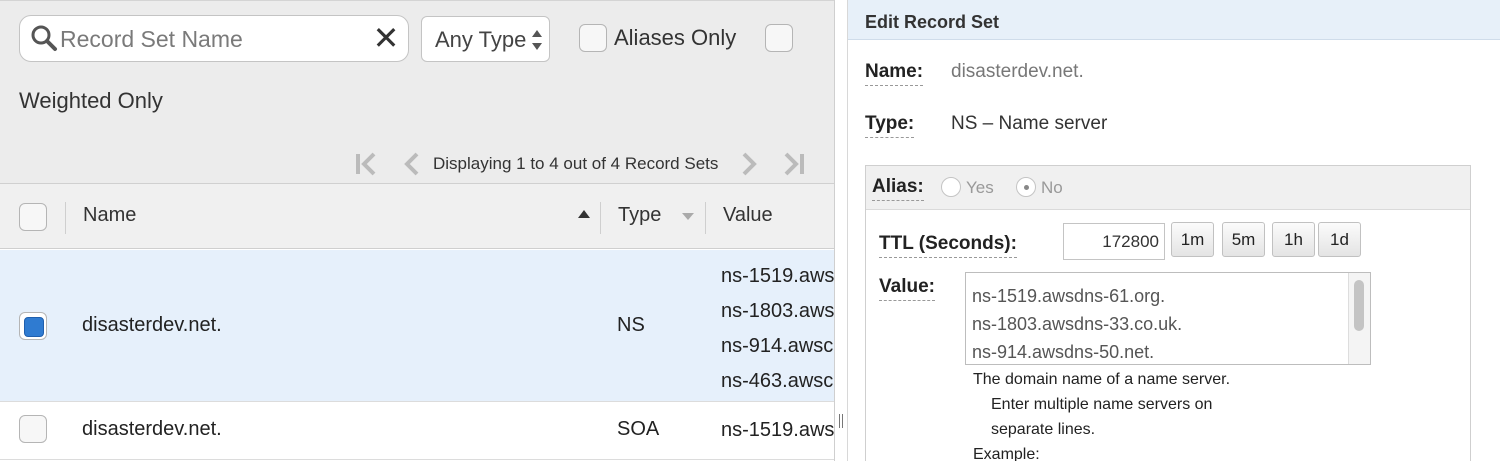 The image size is (1500, 461). I want to click on search-field: ✕, so click(214, 38).